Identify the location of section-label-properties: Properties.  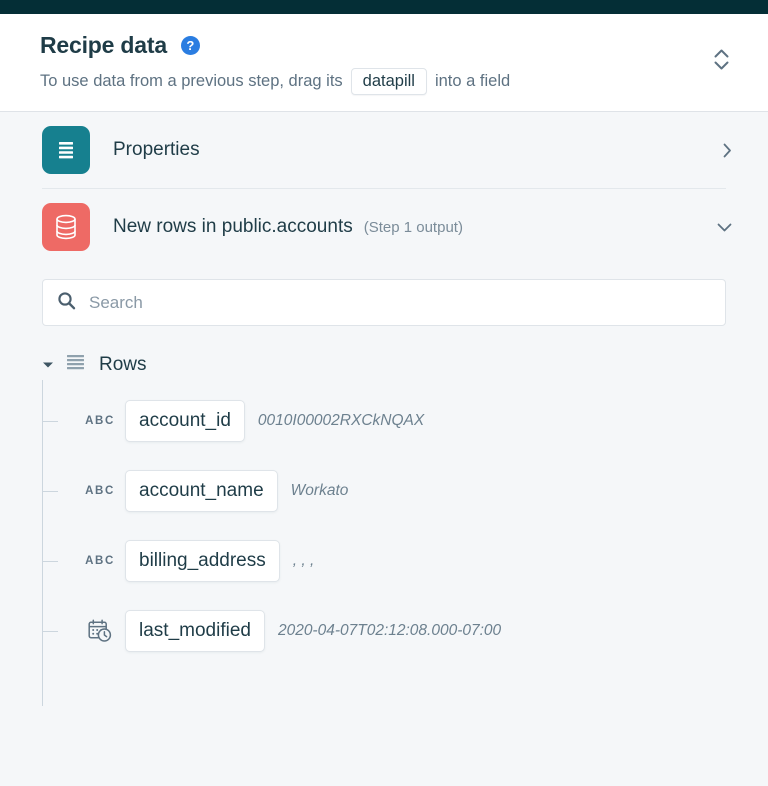
(156, 149).